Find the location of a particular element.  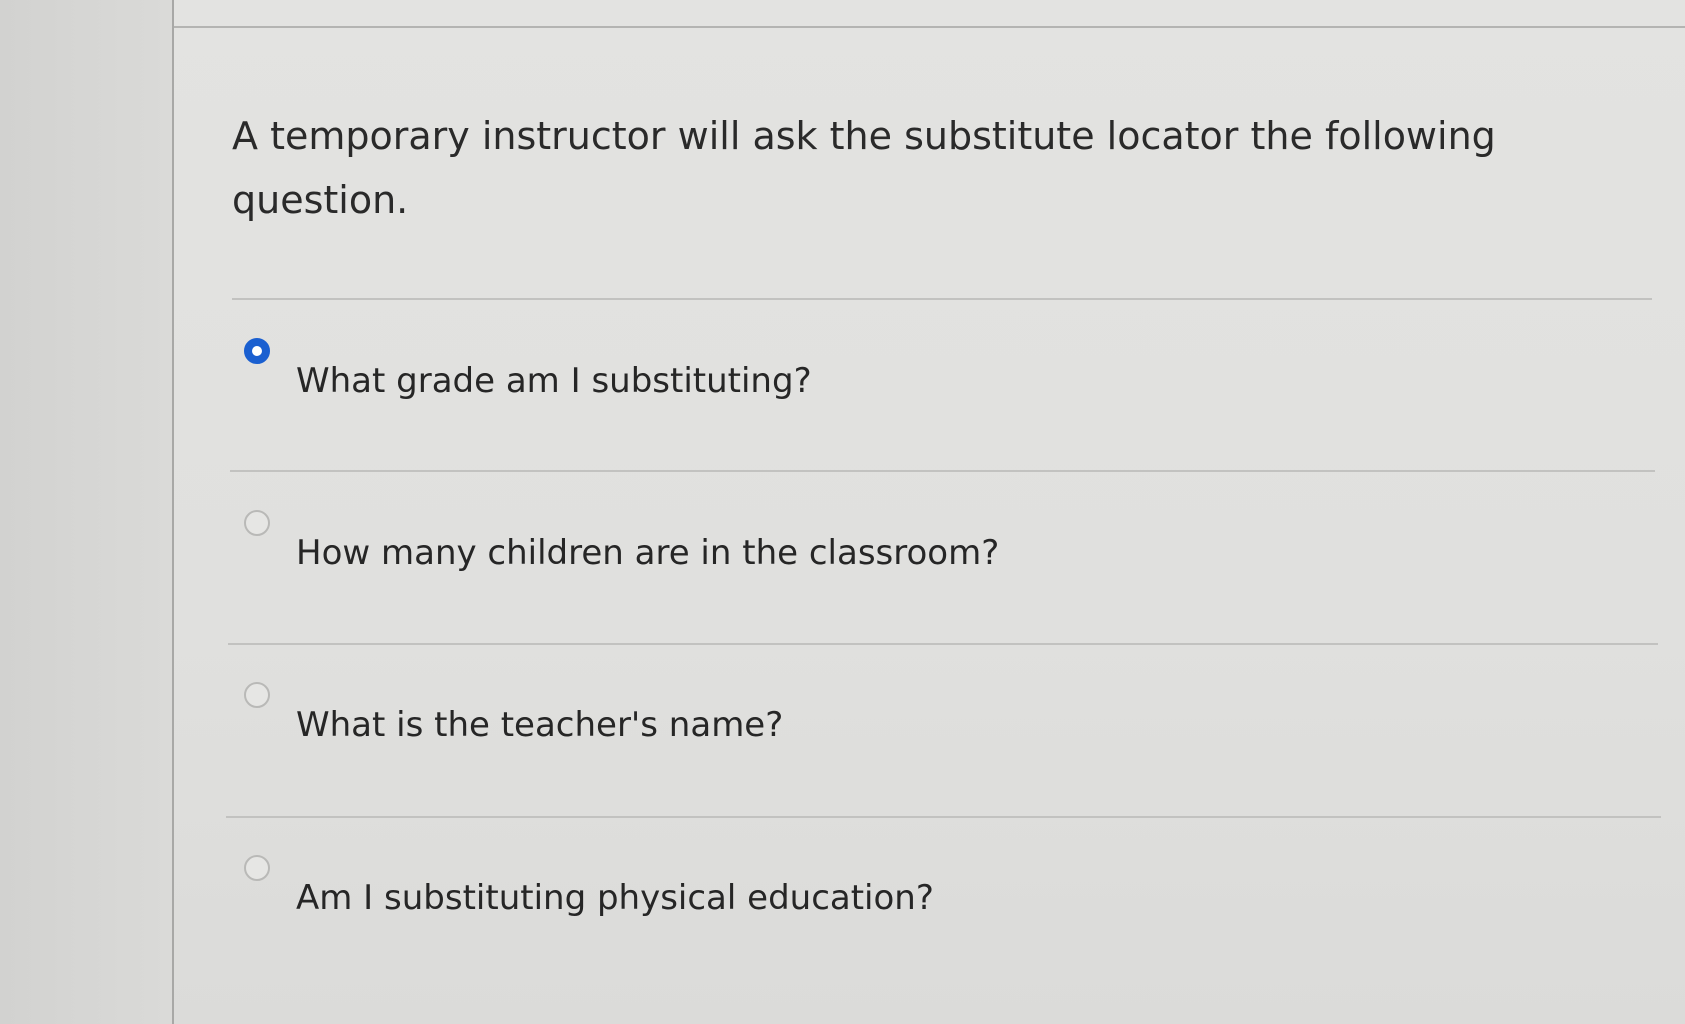

radio-button-selected is located at coordinates (257, 351).